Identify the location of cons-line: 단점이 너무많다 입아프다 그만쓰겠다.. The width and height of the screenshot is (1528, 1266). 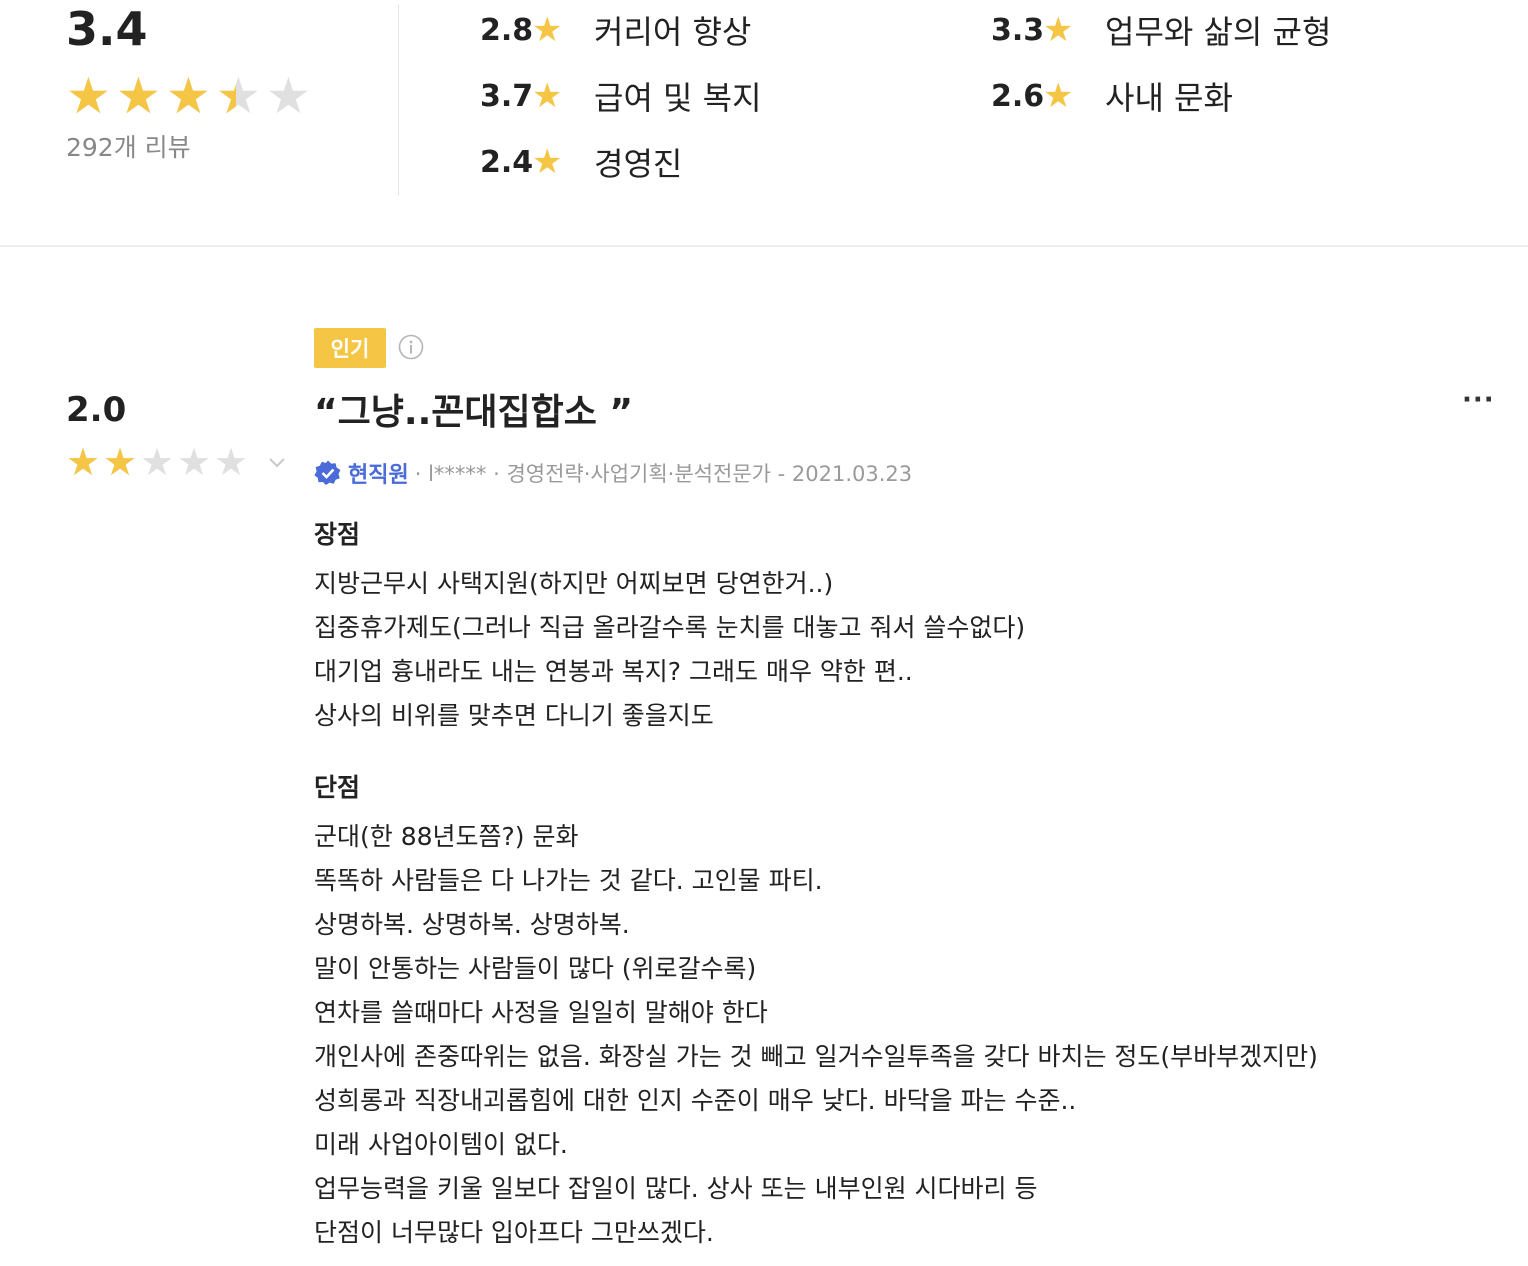
(514, 1232).